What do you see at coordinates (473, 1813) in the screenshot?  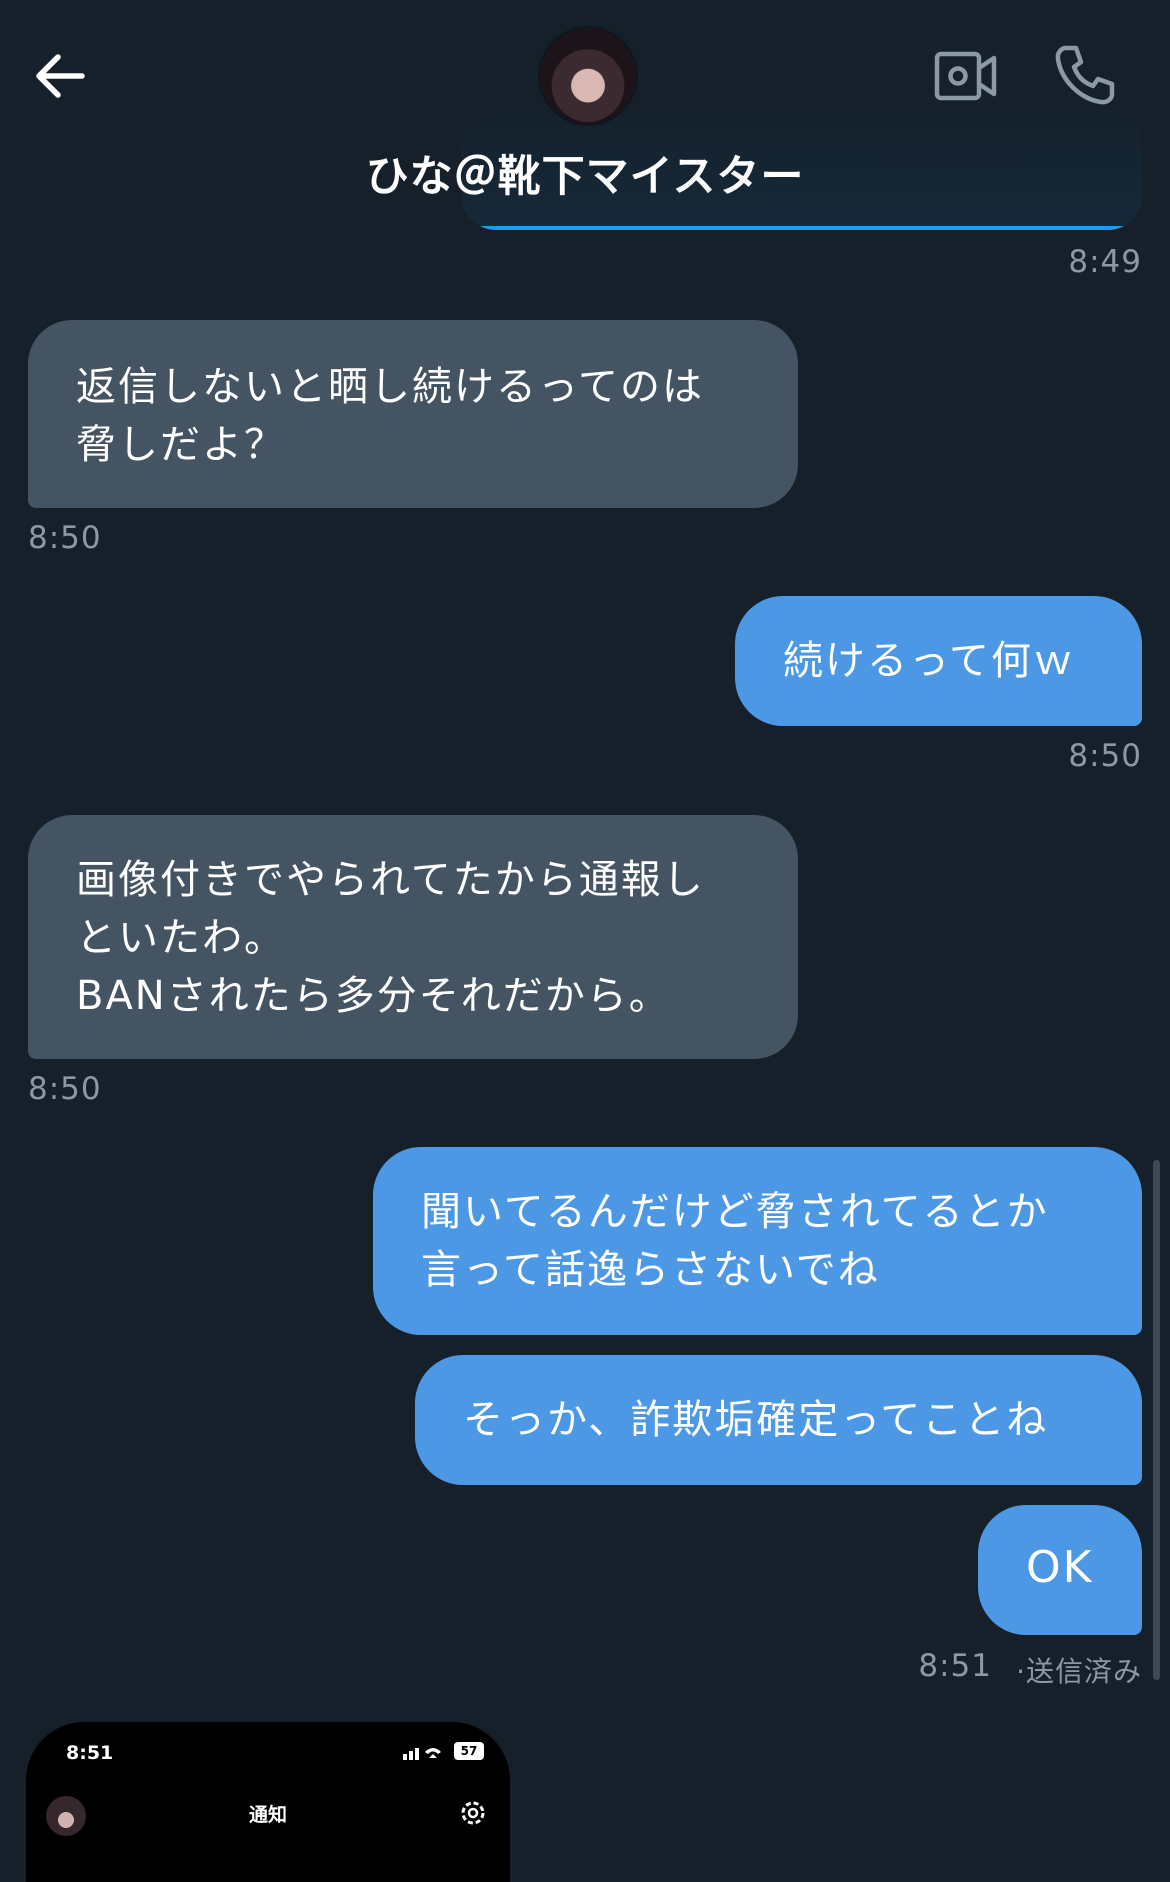 I see `gear-icon` at bounding box center [473, 1813].